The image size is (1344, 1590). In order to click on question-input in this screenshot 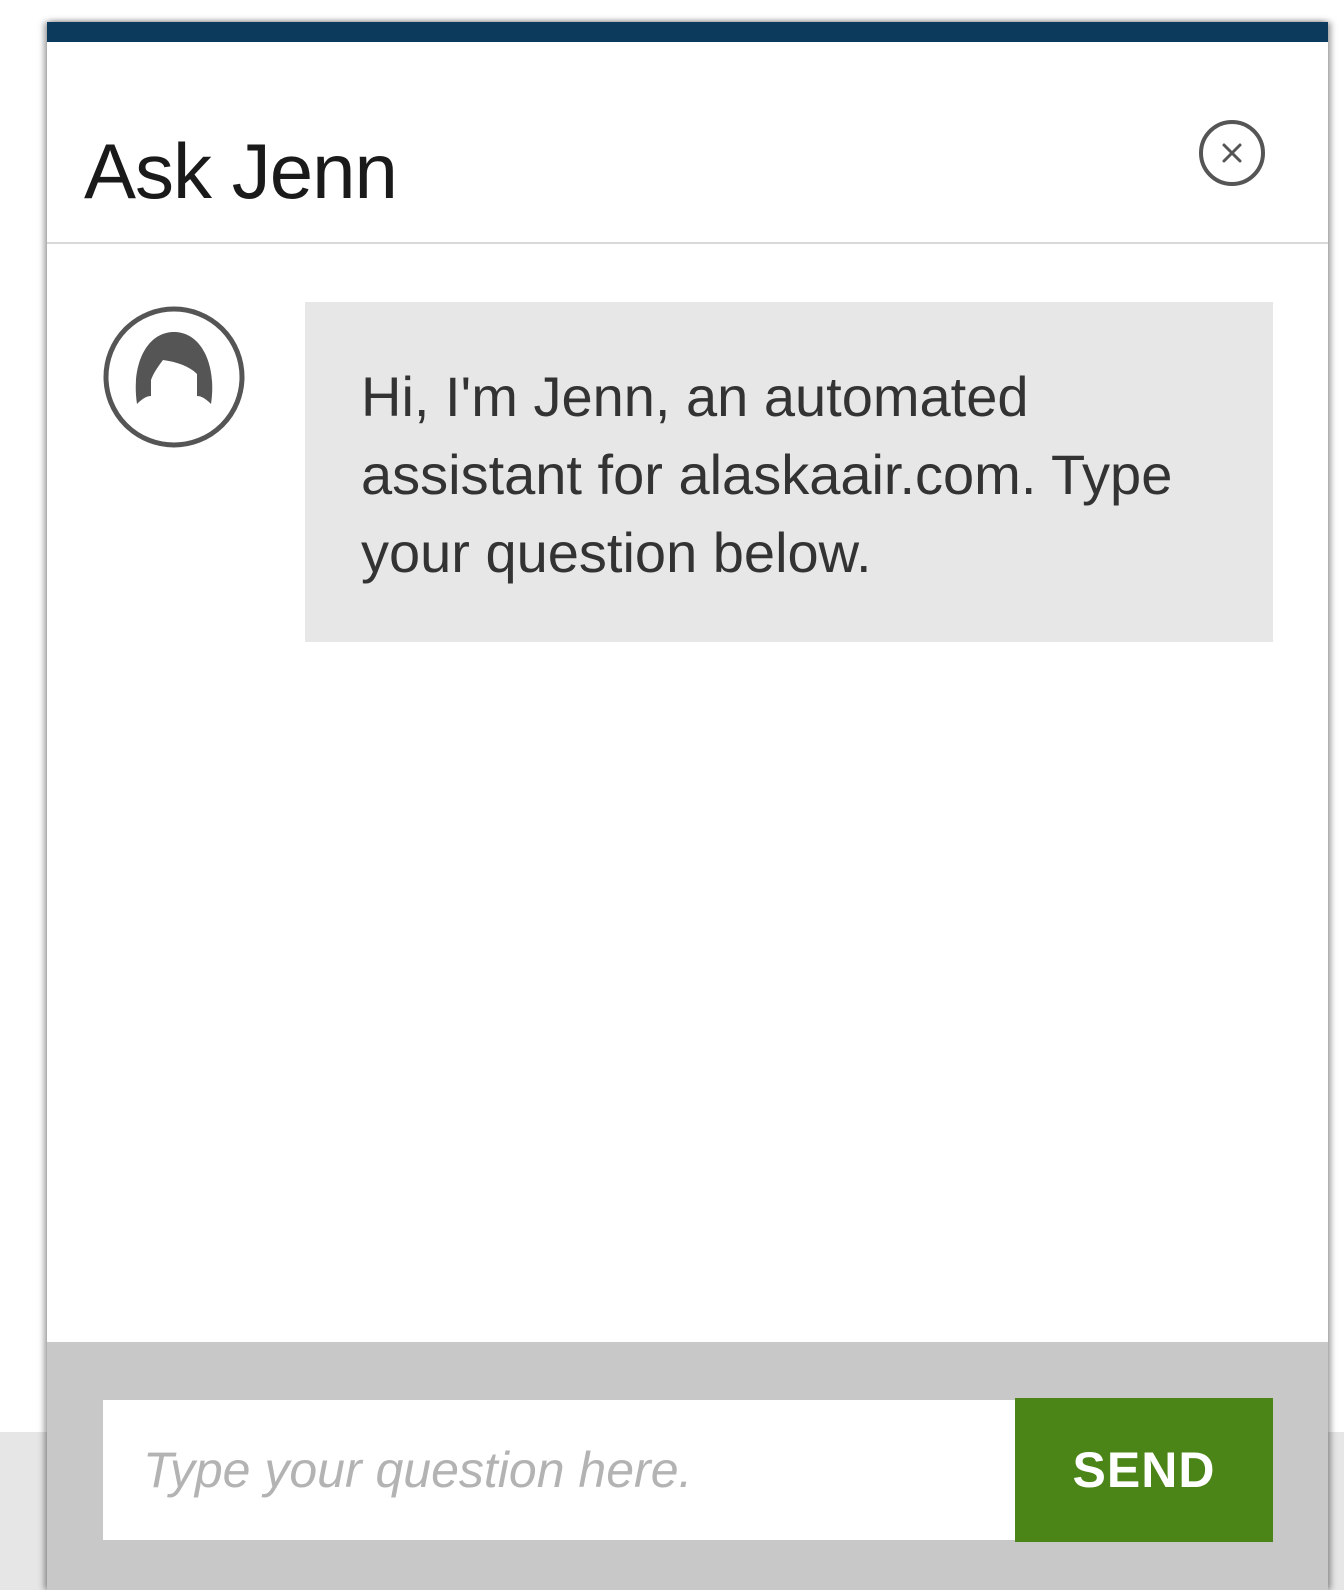, I will do `click(559, 1470)`.